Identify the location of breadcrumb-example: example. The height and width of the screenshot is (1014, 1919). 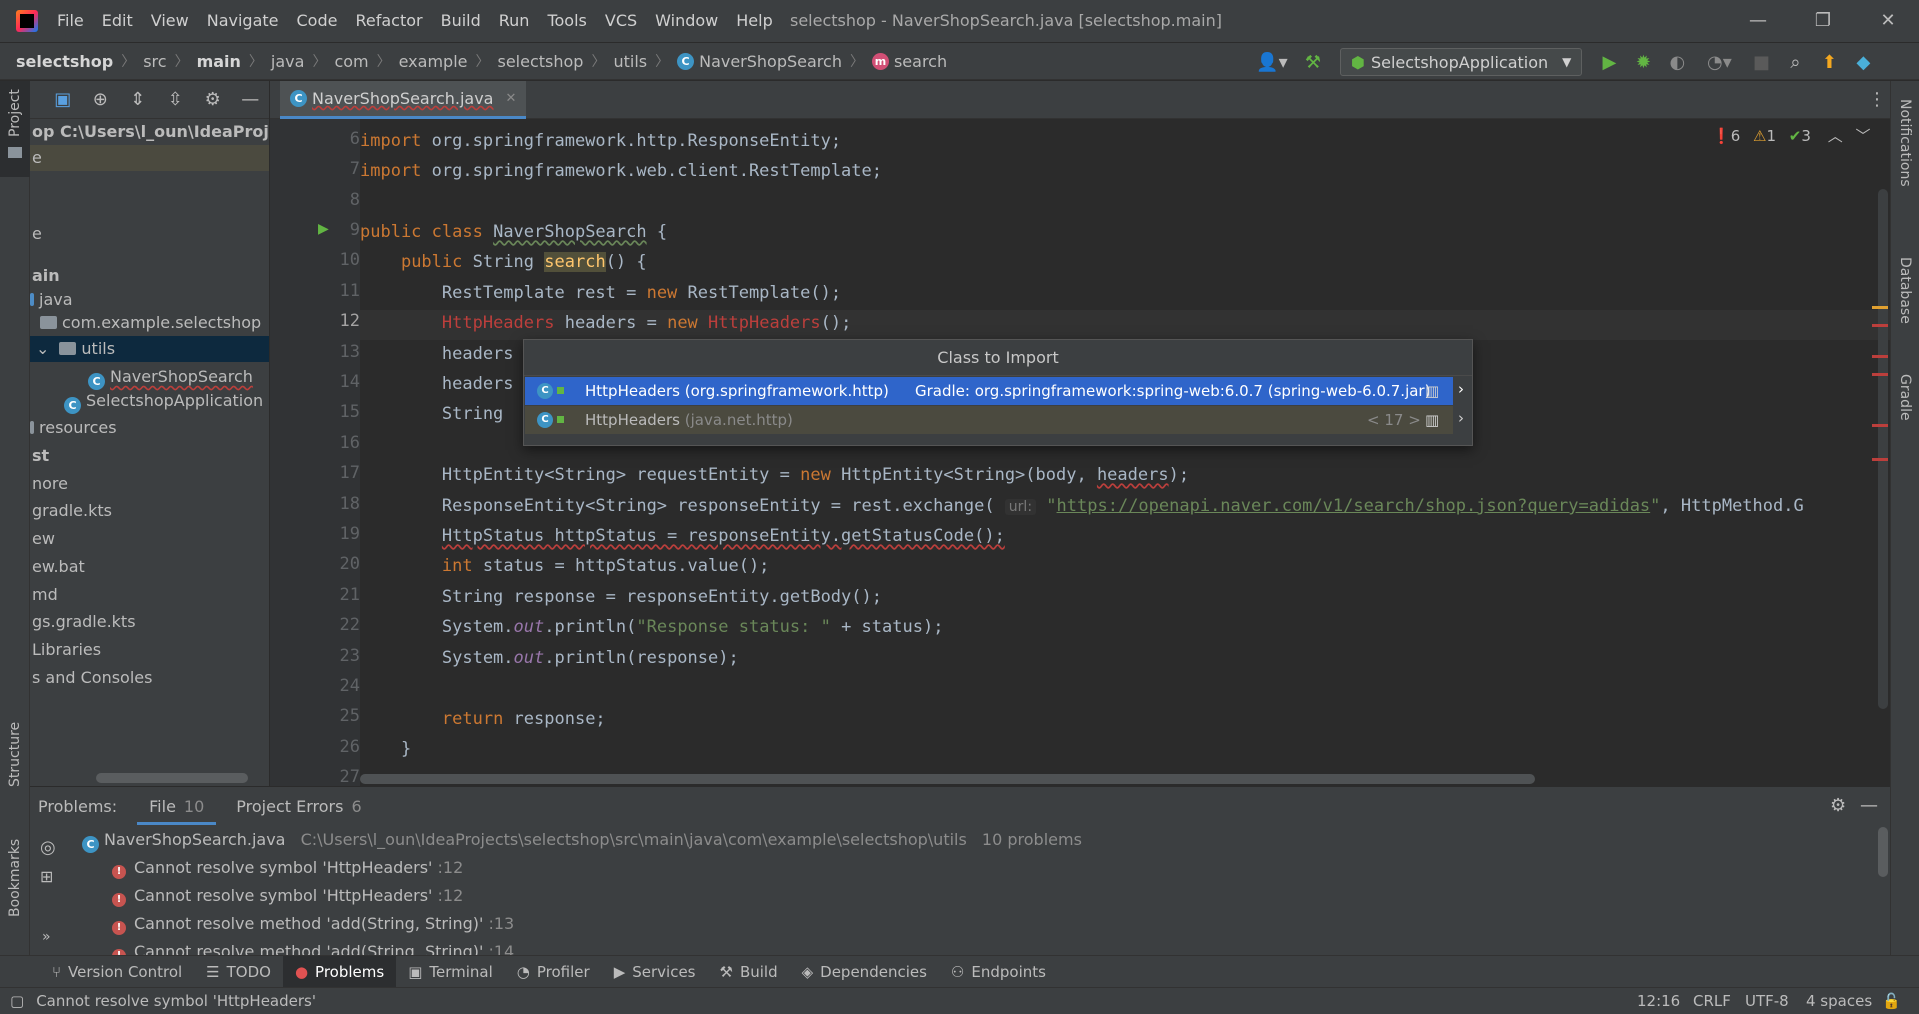
(433, 61).